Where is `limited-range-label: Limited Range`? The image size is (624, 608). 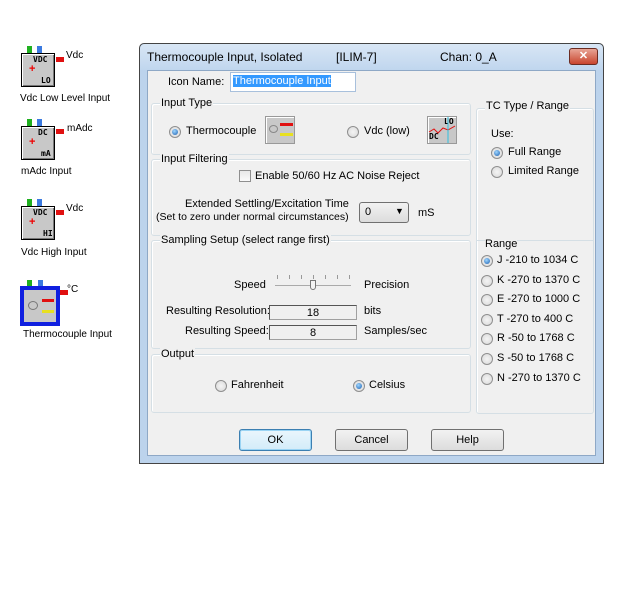
limited-range-label: Limited Range is located at coordinates (543, 171).